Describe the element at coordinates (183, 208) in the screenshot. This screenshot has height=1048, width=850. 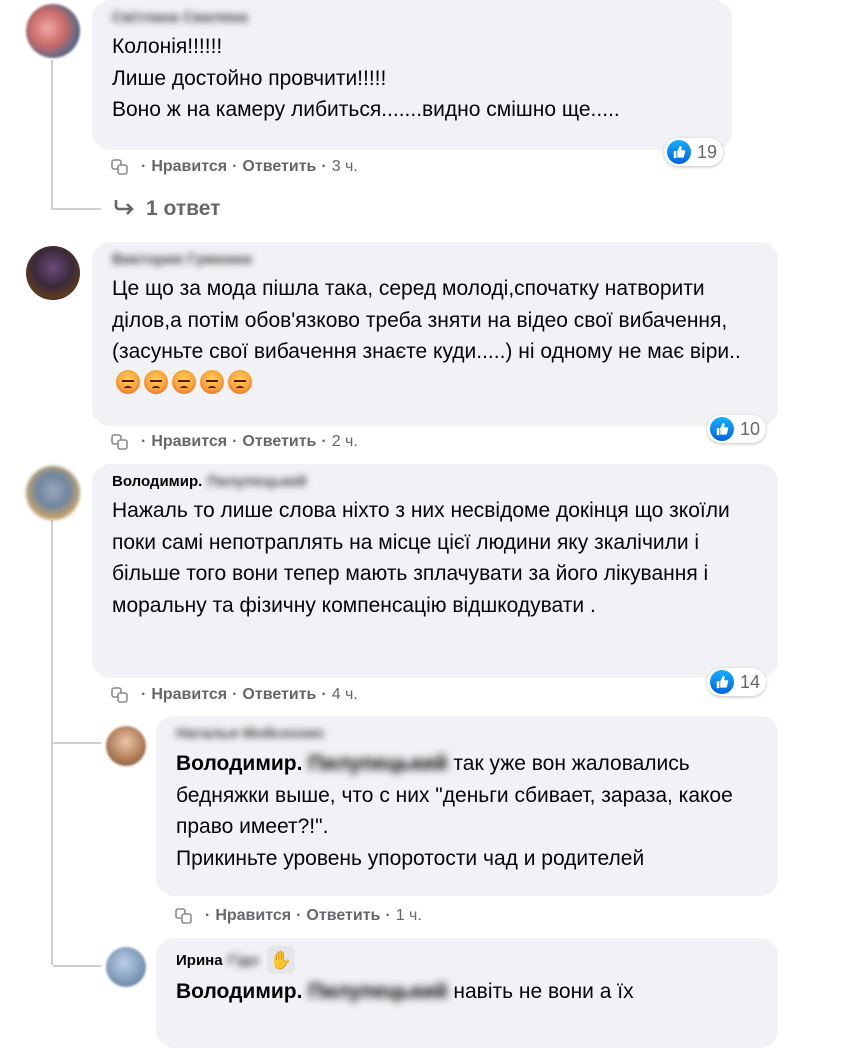
I see `replies-count: 1 ответ` at that location.